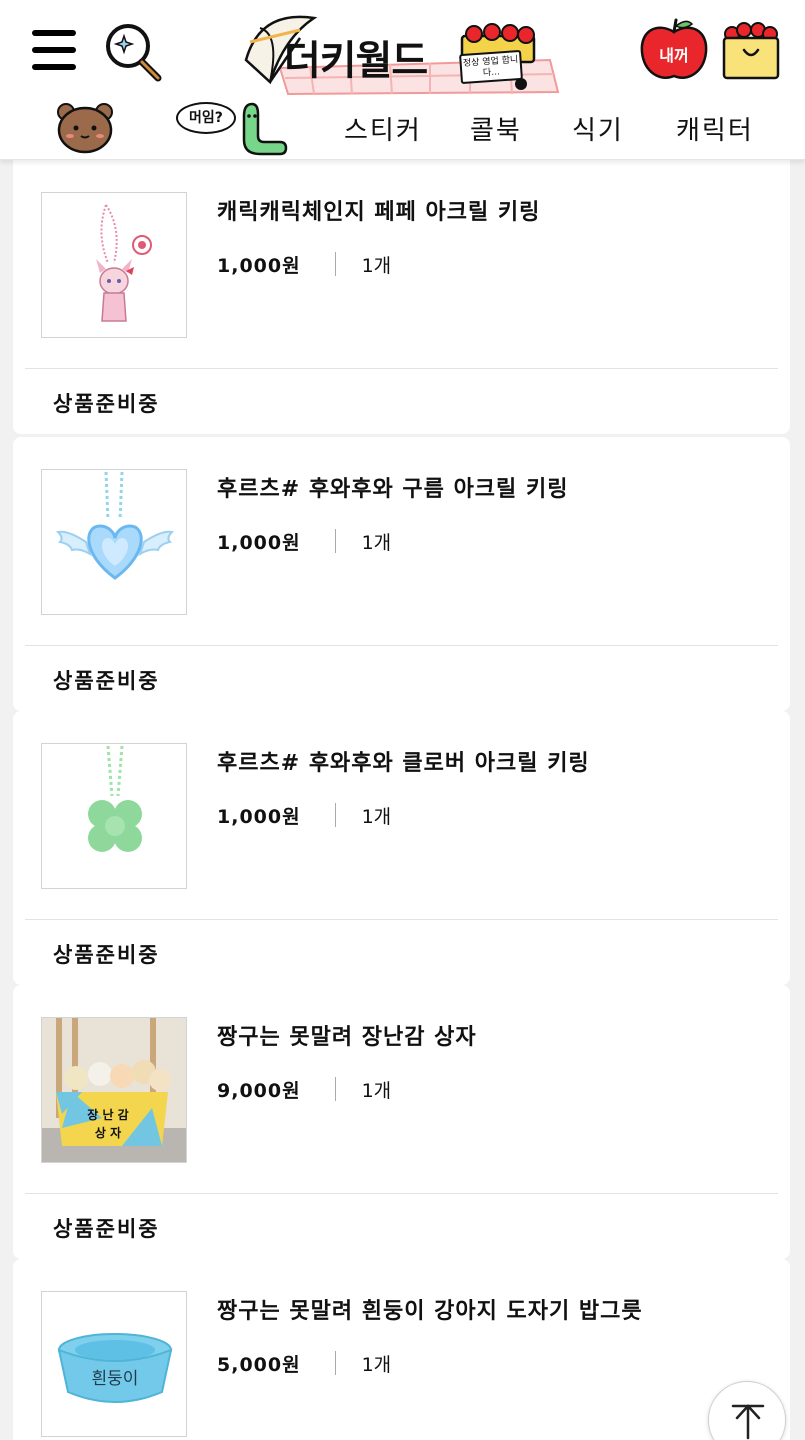 The image size is (805, 1440). What do you see at coordinates (134, 52) in the screenshot?
I see `search-icon` at bounding box center [134, 52].